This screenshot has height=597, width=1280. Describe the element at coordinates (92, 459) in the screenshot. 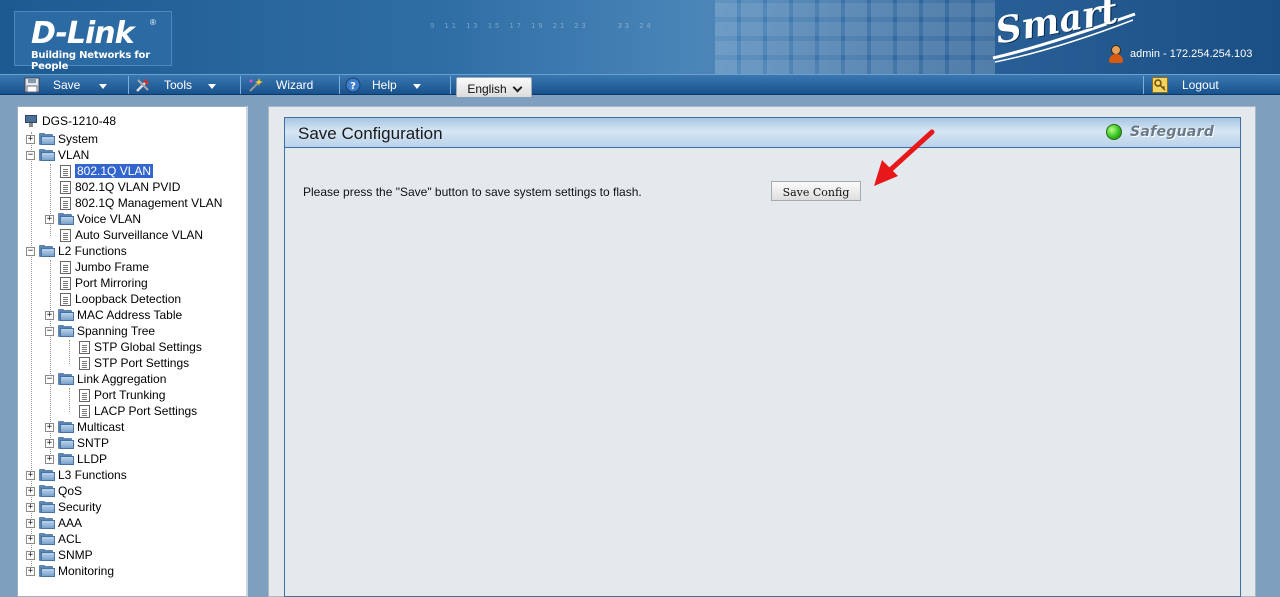

I see `tree-item-label: LLDP` at that location.